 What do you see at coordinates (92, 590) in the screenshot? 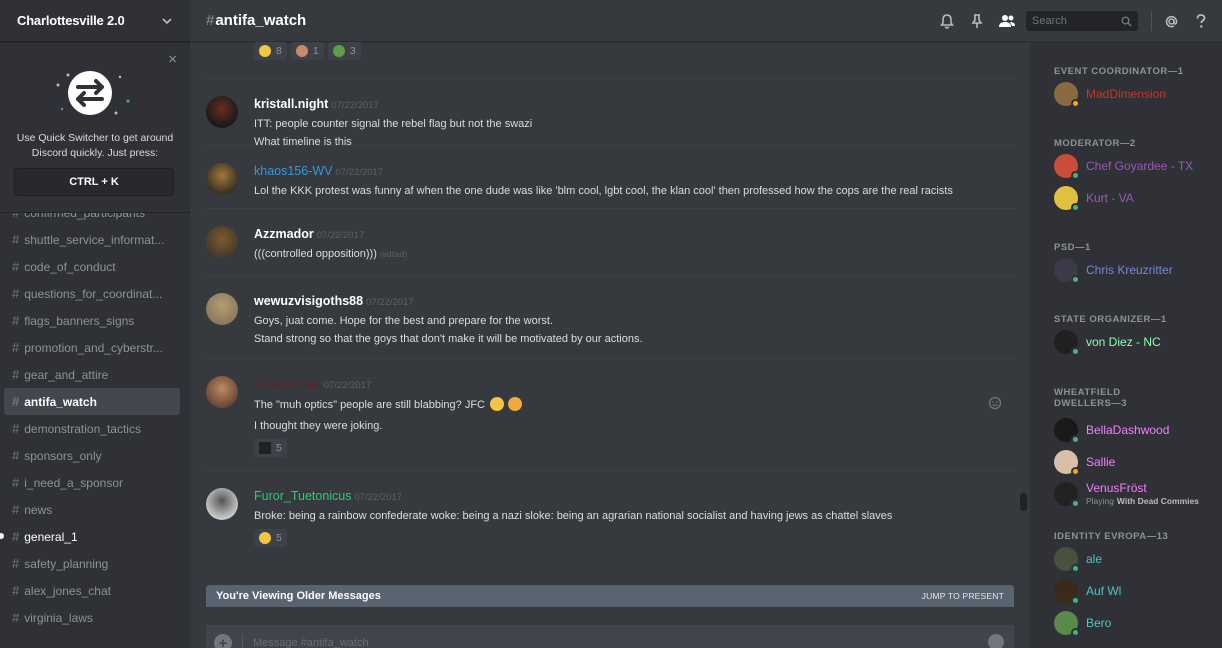
I see `channel-item: # alex_jones_chat` at bounding box center [92, 590].